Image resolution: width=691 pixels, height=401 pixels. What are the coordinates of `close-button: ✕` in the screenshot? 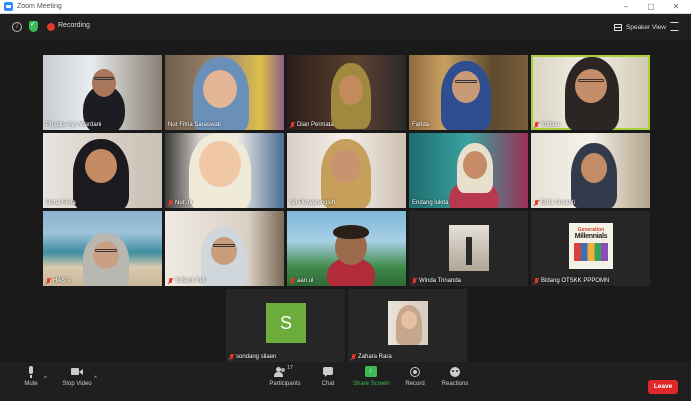 It's located at (676, 7).